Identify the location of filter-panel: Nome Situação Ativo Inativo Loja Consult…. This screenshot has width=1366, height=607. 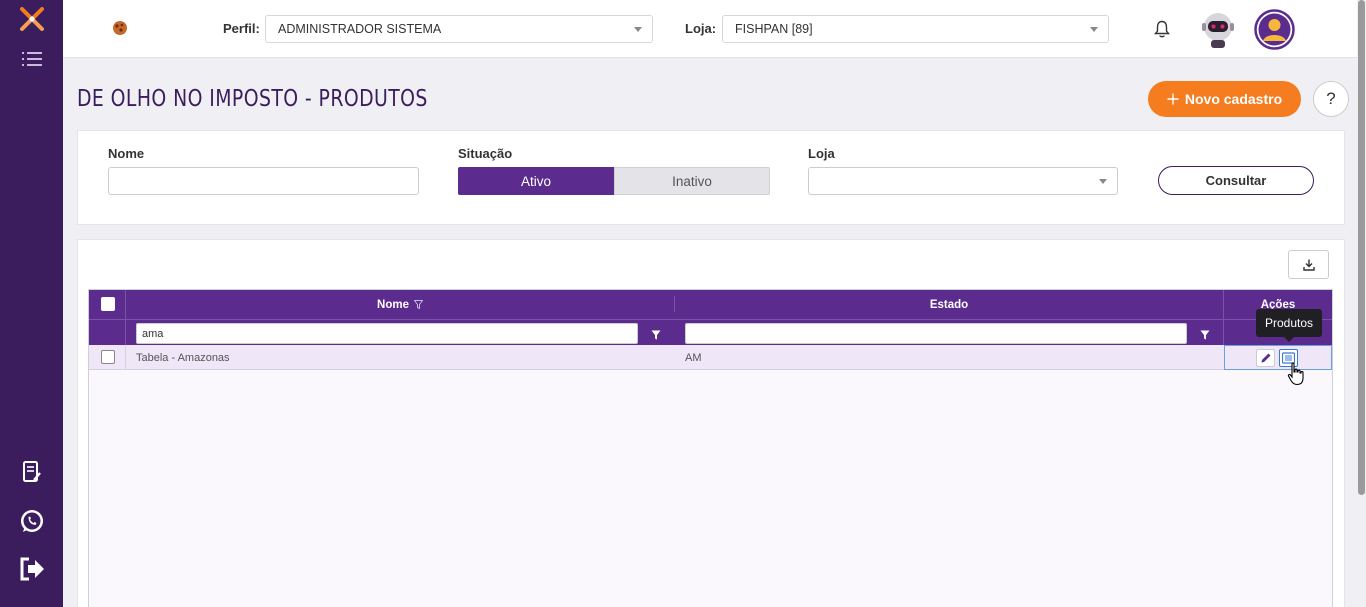
(711, 177).